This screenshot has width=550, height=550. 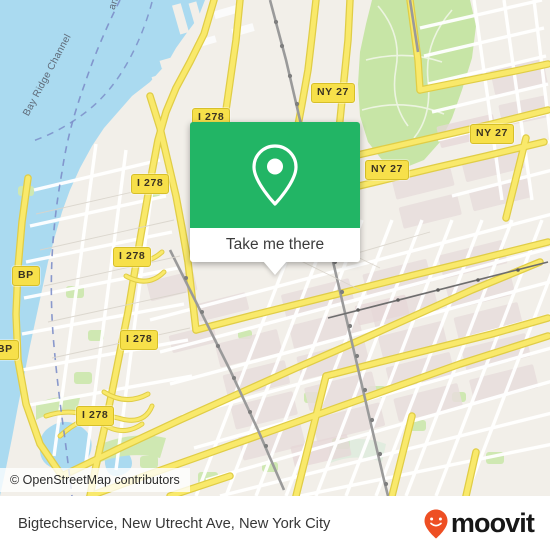 What do you see at coordinates (387, 170) in the screenshot?
I see `road-shield-ny27-2: NY 27` at bounding box center [387, 170].